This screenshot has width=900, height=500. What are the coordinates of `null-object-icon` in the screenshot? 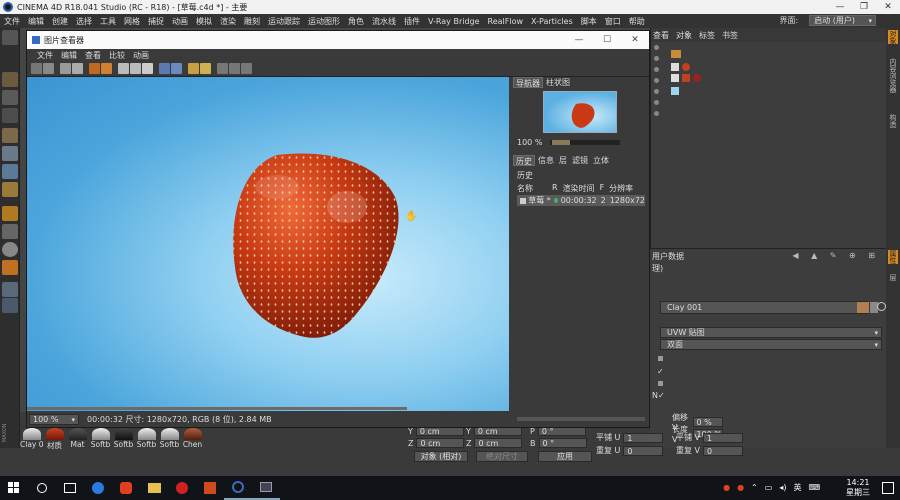 It's located at (676, 54).